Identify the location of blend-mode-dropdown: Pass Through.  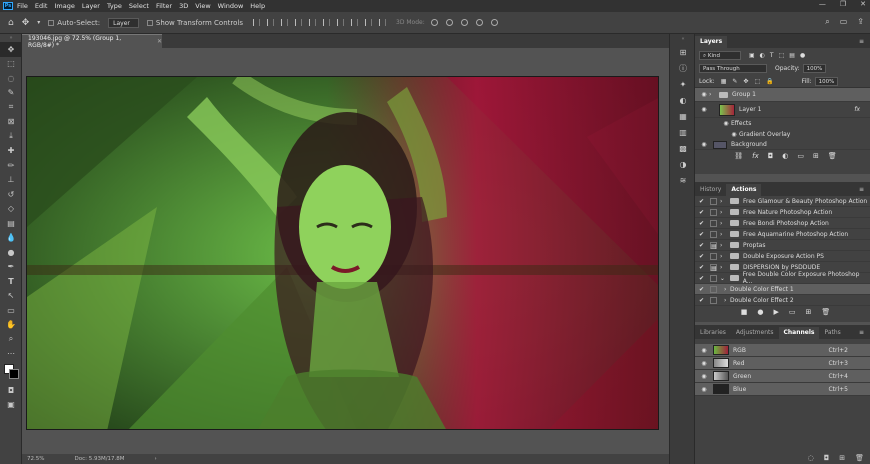
(733, 68).